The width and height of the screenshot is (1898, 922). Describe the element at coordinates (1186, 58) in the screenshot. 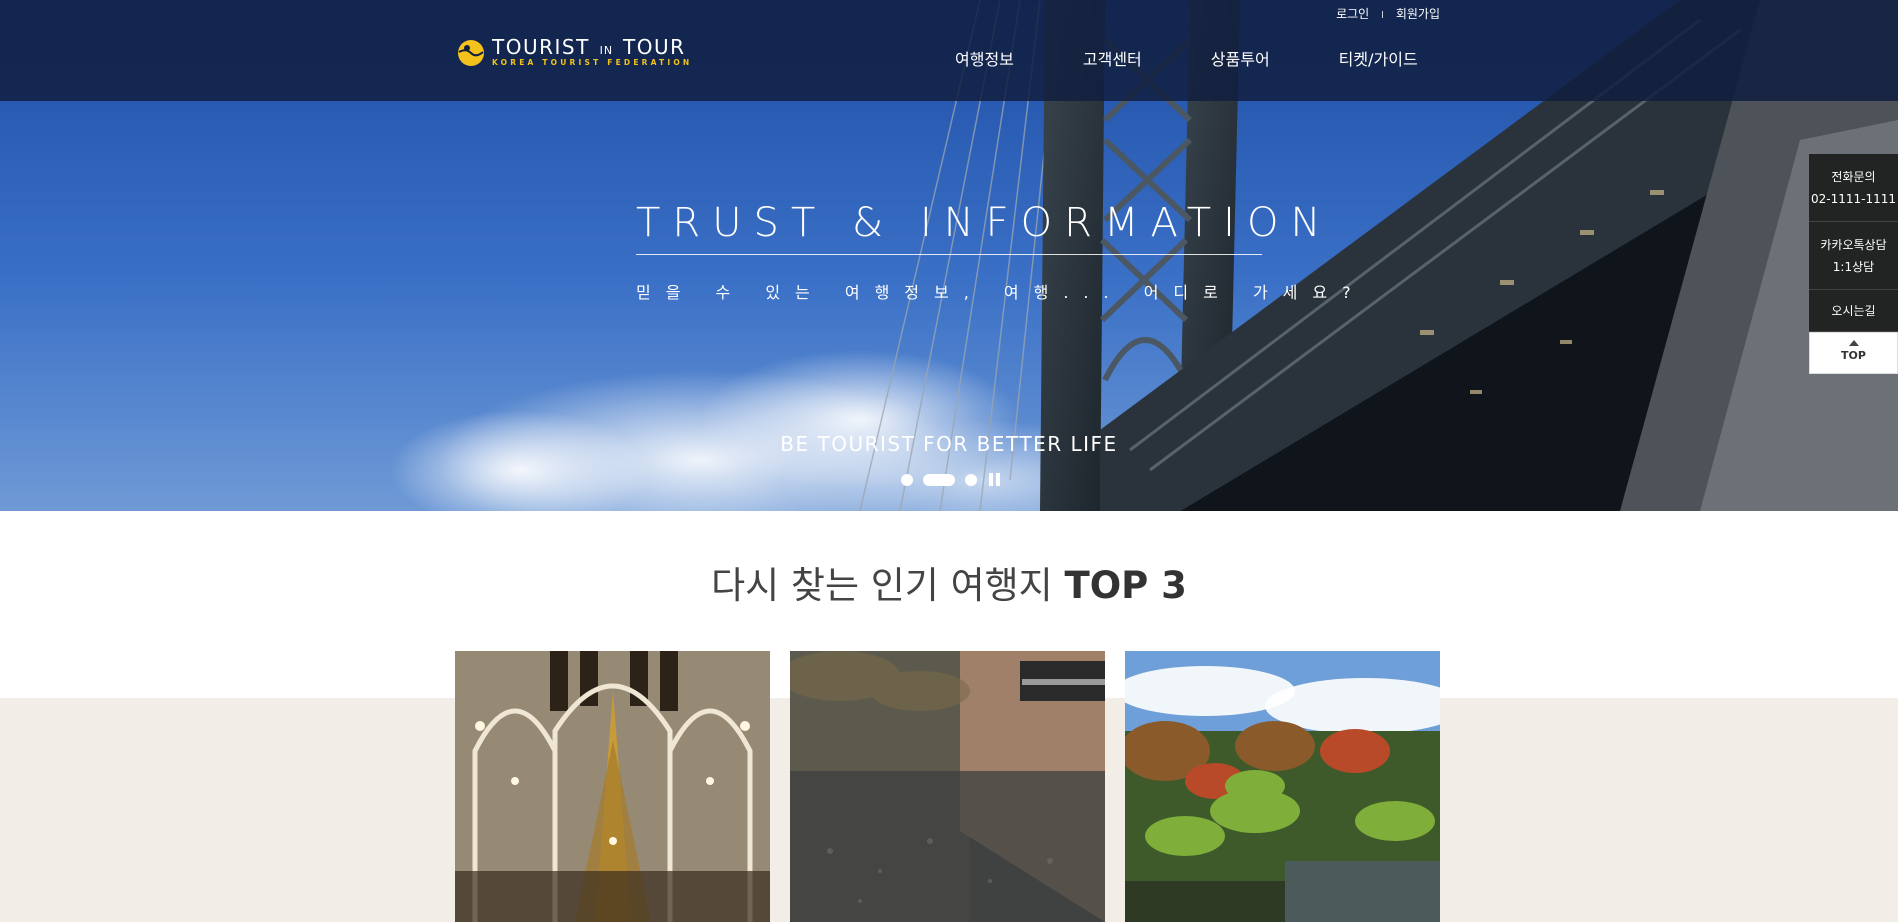

I see `main-nav: 여행정보 고객센터 상품투어 티켓/가이드` at that location.